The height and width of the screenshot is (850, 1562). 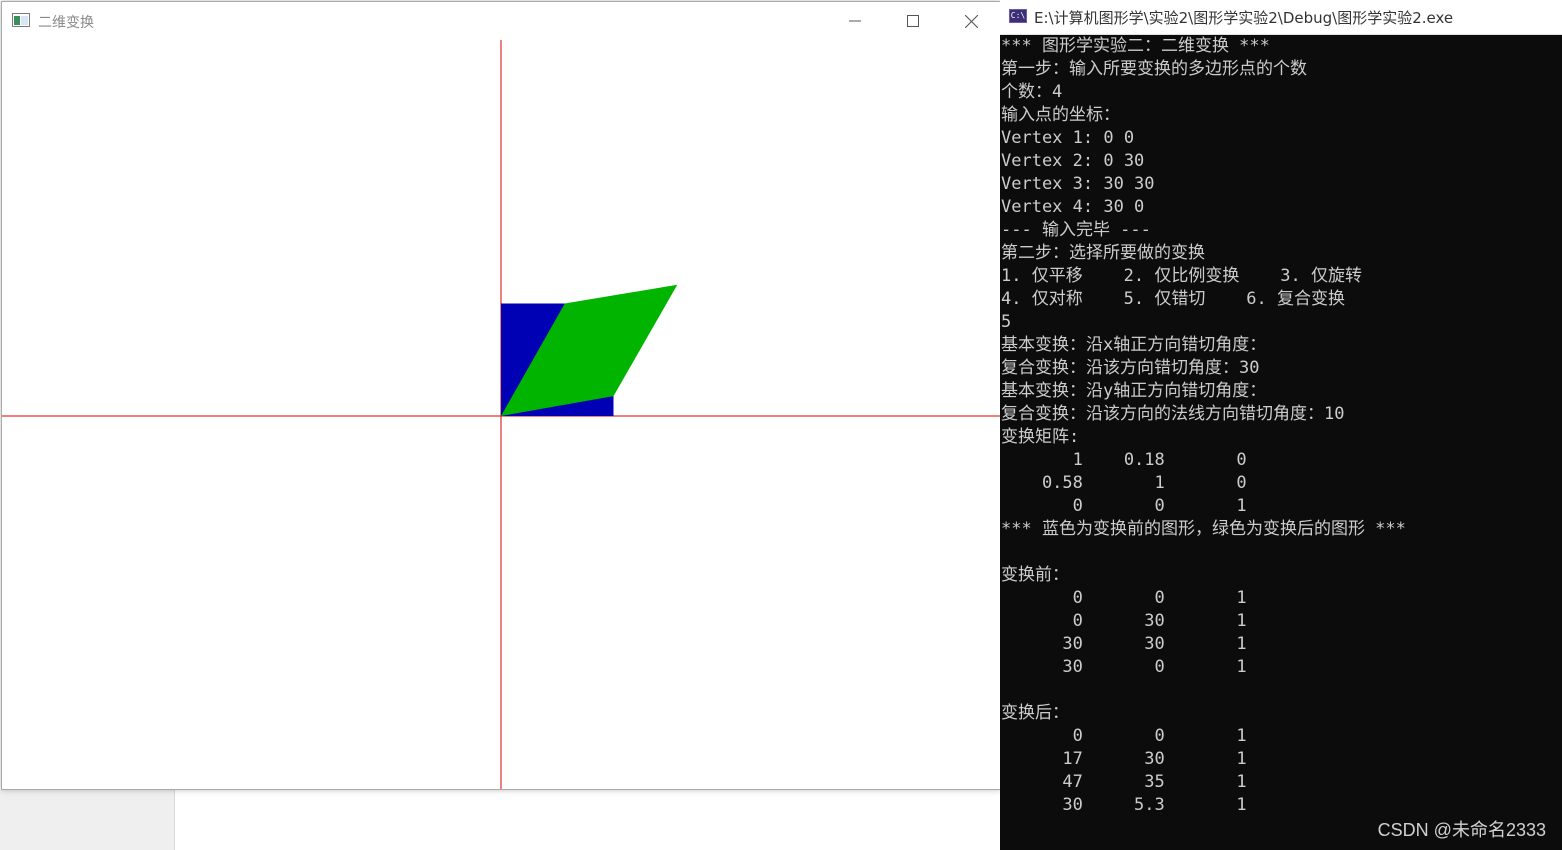 What do you see at coordinates (1124, 805) in the screenshot?
I see `console-line: 30 5.3 1` at bounding box center [1124, 805].